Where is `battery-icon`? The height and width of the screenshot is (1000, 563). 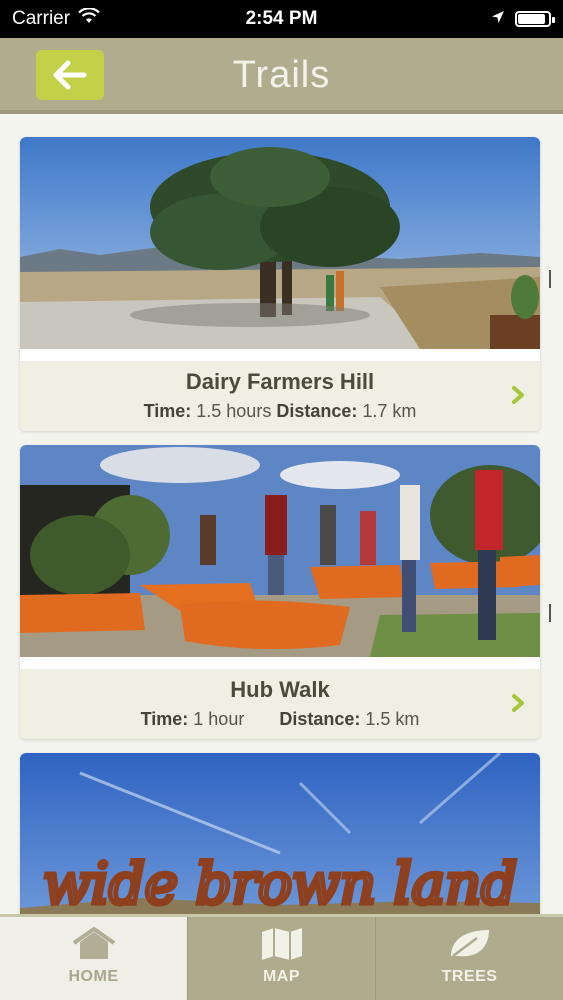
battery-icon is located at coordinates (535, 19).